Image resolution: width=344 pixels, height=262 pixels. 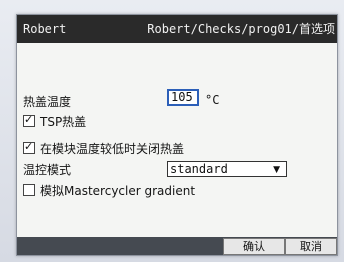 What do you see at coordinates (29, 147) in the screenshot?
I see `auto-off-checkbox` at bounding box center [29, 147].